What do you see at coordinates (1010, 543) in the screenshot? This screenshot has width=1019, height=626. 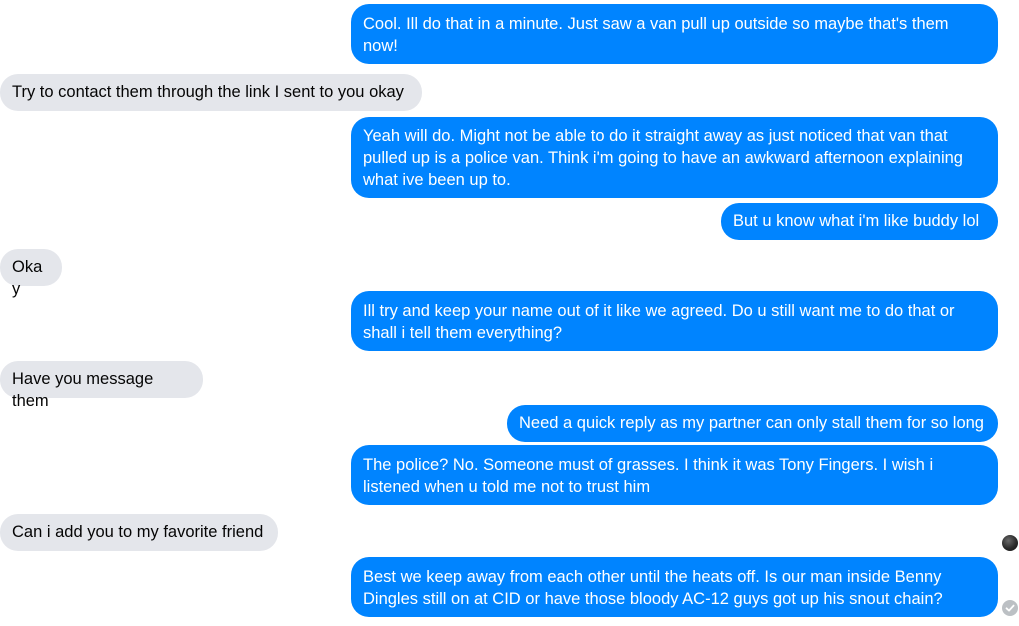 I see `contact-avatar-icon` at bounding box center [1010, 543].